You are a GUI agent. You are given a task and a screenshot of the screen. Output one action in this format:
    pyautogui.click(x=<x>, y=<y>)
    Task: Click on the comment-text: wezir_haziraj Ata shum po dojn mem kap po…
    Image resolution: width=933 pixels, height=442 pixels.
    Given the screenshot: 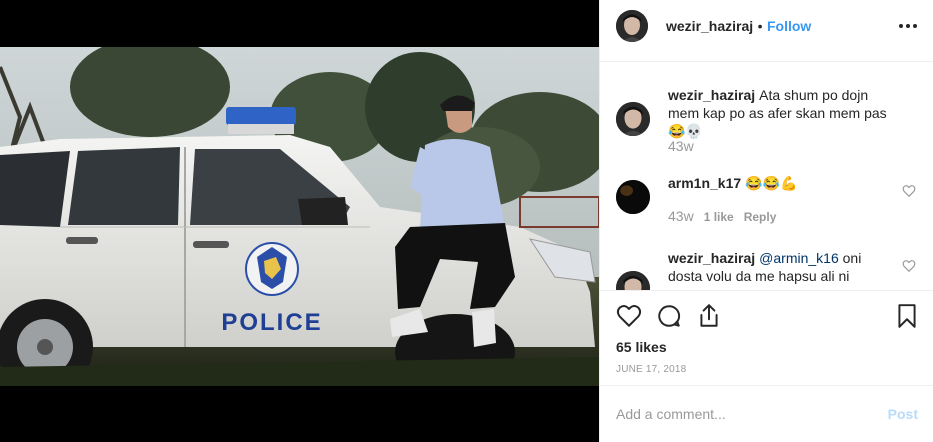 What is the action you would take?
    pyautogui.click(x=782, y=113)
    